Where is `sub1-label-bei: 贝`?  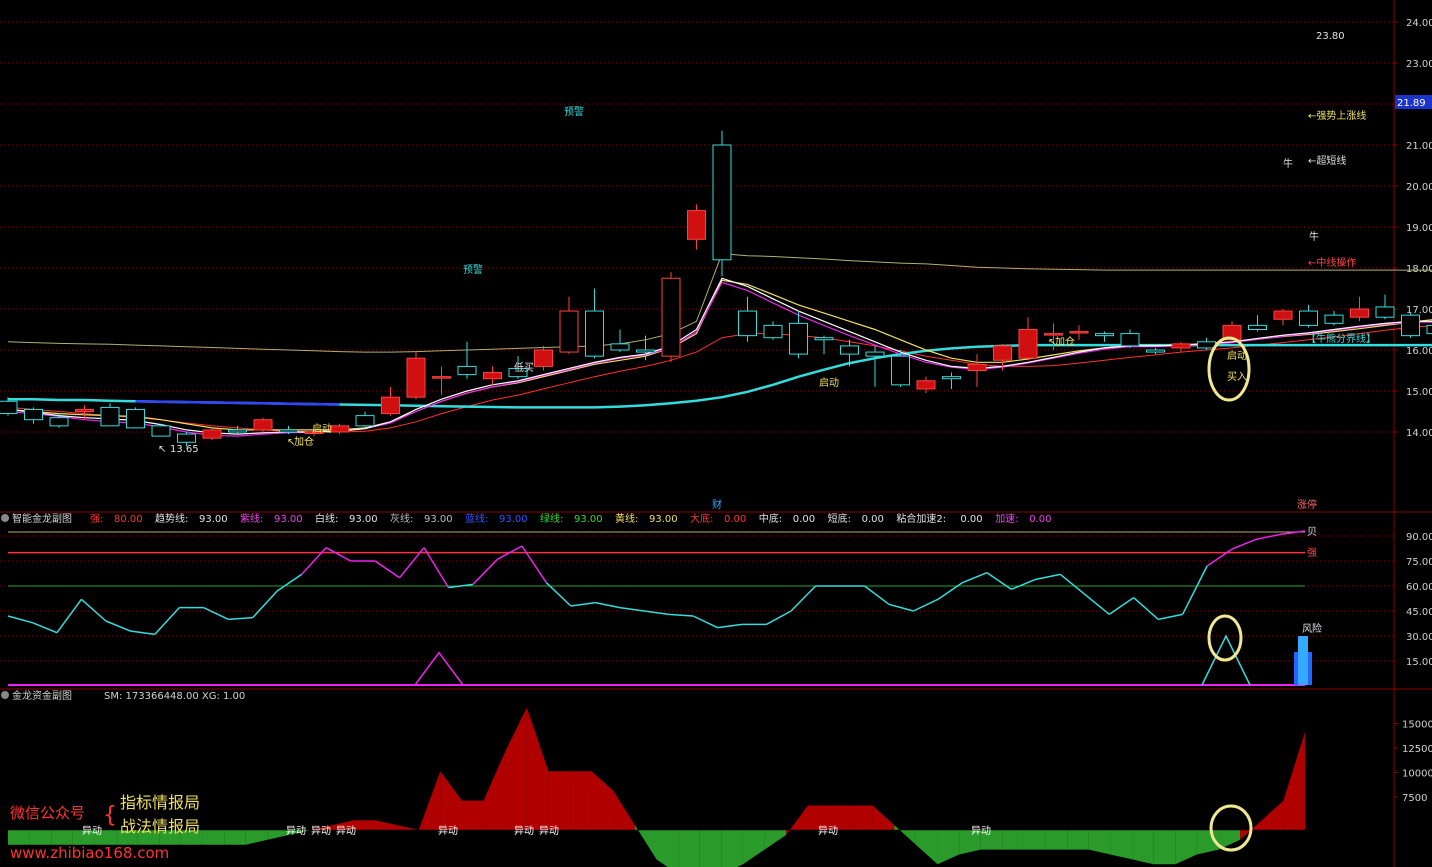 sub1-label-bei: 贝 is located at coordinates (1312, 532).